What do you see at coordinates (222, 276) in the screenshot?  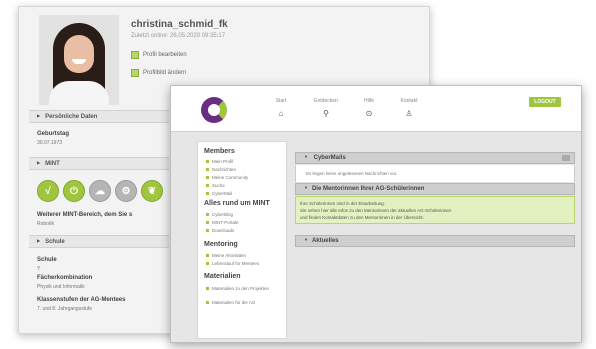 I see `sidebar-head-materials: Materialien` at bounding box center [222, 276].